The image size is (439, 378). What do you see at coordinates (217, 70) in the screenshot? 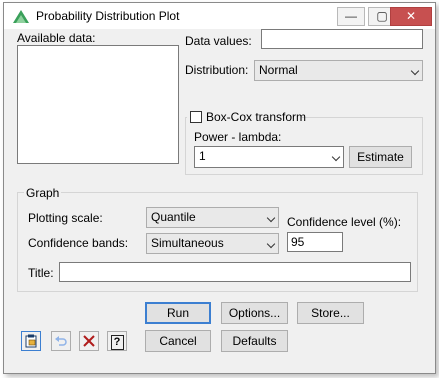
I see `distribution-label: Distribution:` at bounding box center [217, 70].